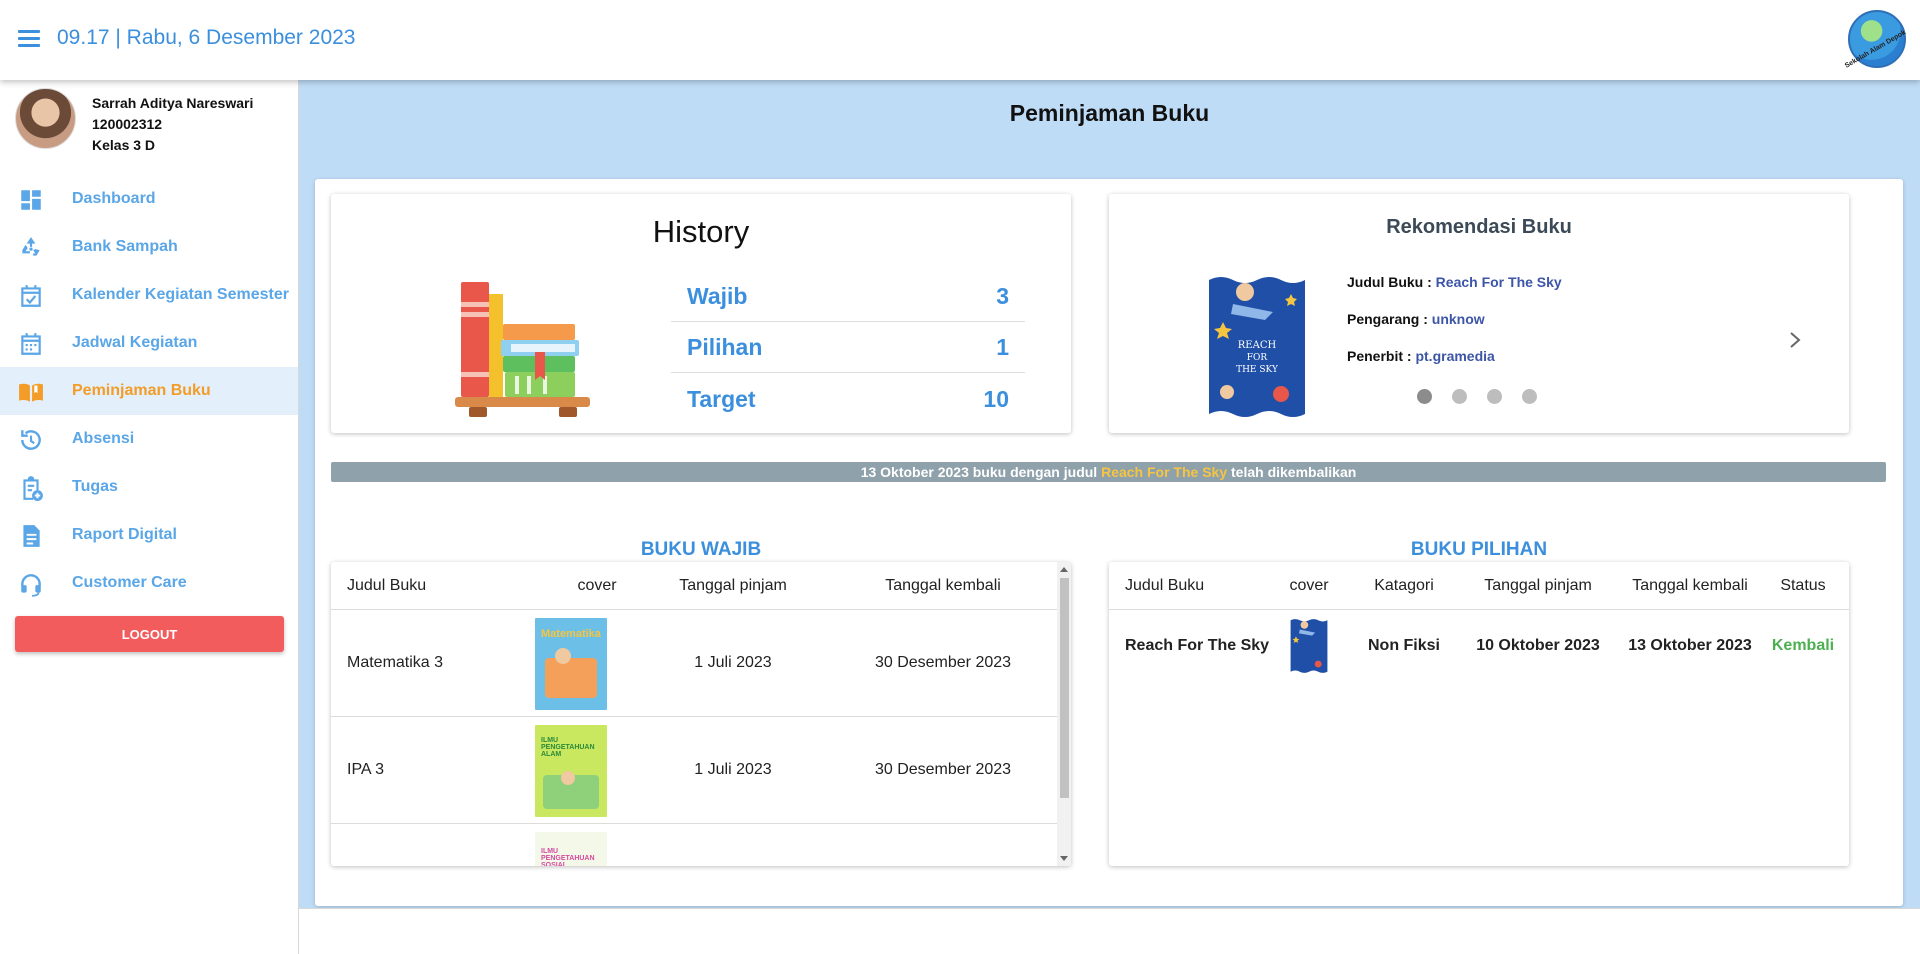  What do you see at coordinates (522, 349) in the screenshot?
I see `bookshelf-icon` at bounding box center [522, 349].